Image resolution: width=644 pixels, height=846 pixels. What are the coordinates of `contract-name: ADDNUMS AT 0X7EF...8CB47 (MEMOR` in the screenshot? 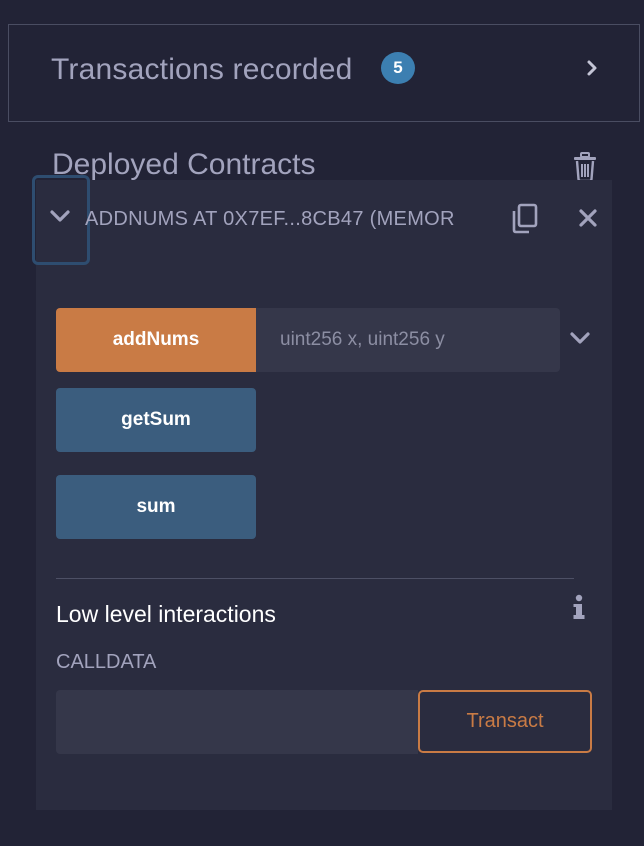 It's located at (270, 219).